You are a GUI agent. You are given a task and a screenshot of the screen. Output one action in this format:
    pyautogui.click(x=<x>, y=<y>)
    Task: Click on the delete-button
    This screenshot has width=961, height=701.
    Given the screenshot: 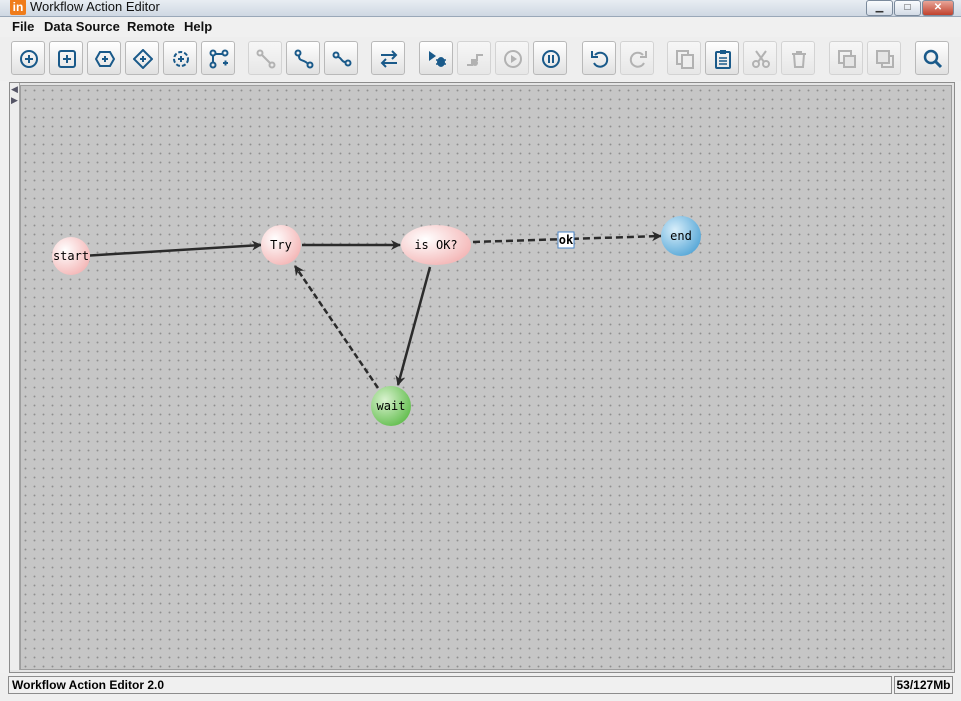 What is the action you would take?
    pyautogui.click(x=798, y=58)
    